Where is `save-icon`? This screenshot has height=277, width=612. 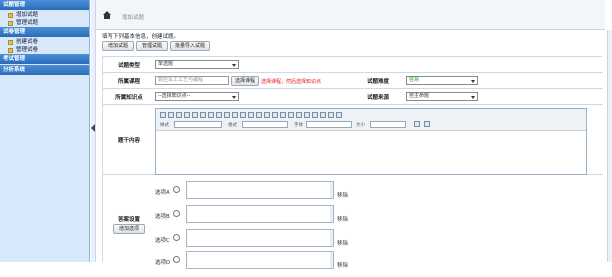 save-icon is located at coordinates (171, 115).